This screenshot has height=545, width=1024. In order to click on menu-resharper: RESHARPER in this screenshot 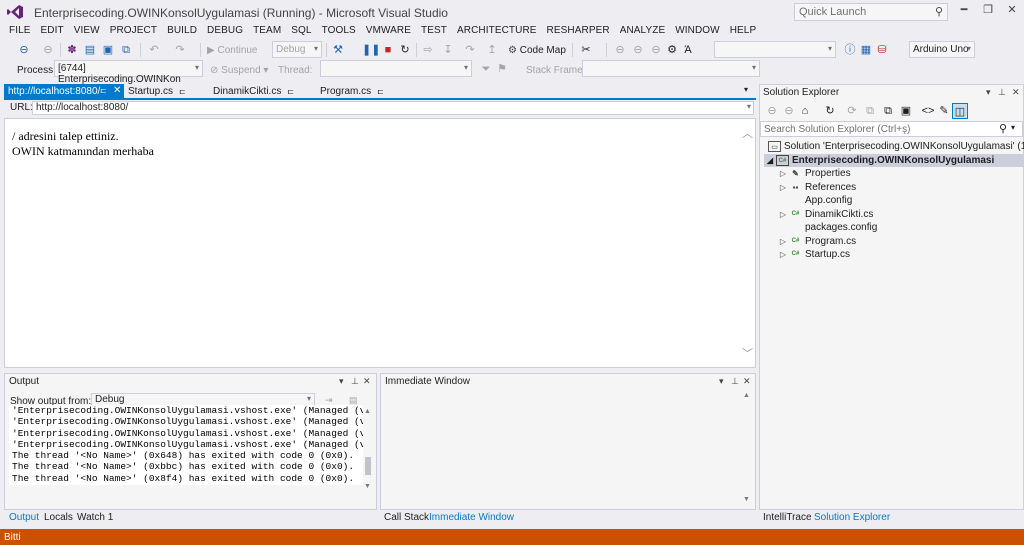, I will do `click(578, 32)`.